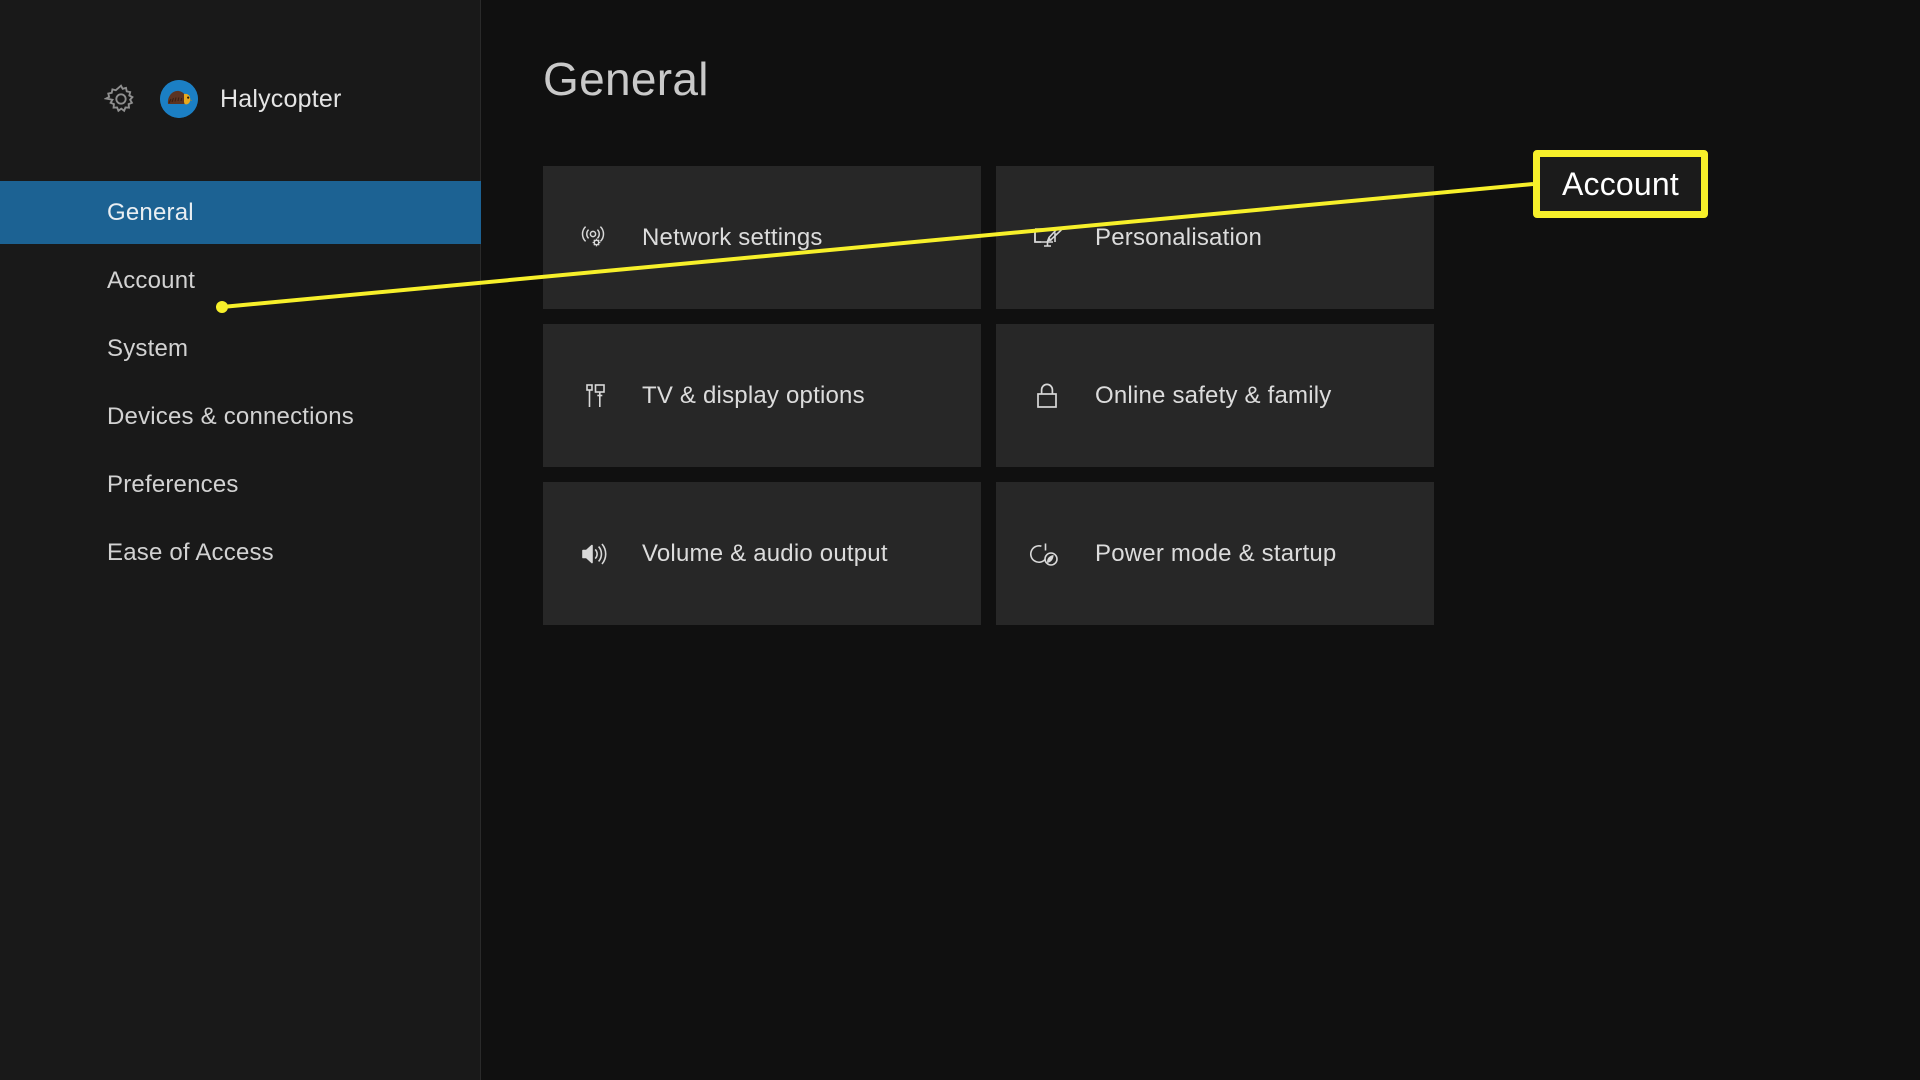 Image resolution: width=1920 pixels, height=1080 pixels. What do you see at coordinates (594, 554) in the screenshot?
I see `speaker-volume-icon` at bounding box center [594, 554].